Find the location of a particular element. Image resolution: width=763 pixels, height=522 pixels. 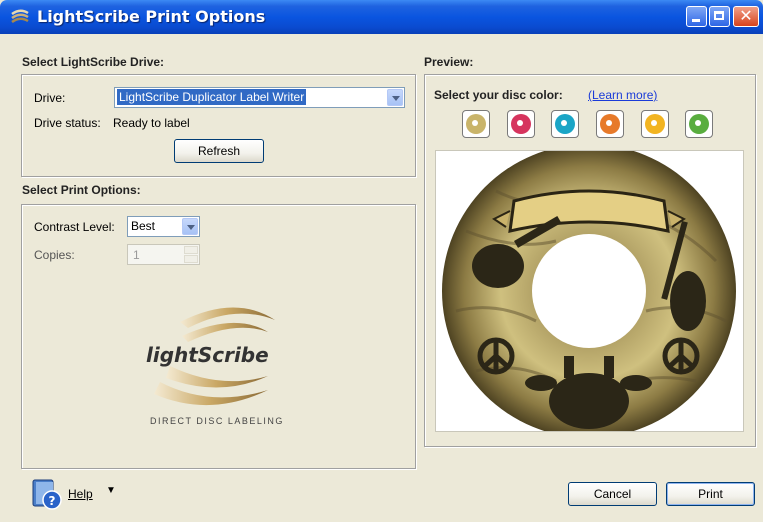

drive-section-title: Select LightScribe Drive: is located at coordinates (93, 62).